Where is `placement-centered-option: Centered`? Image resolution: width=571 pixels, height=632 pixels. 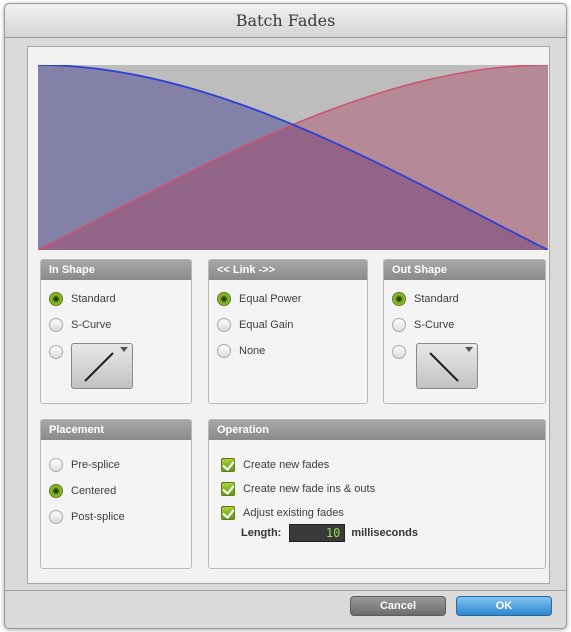
placement-centered-option: Centered is located at coordinates (82, 491).